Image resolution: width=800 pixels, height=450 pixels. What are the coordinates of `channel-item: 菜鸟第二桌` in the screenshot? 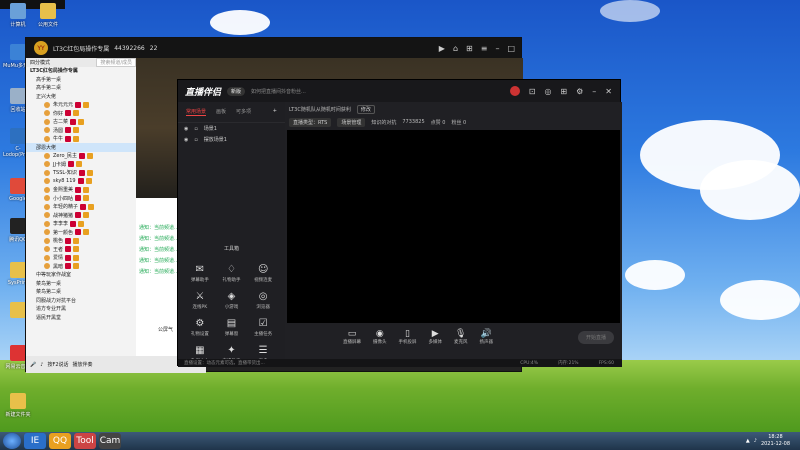 It's located at (81, 292).